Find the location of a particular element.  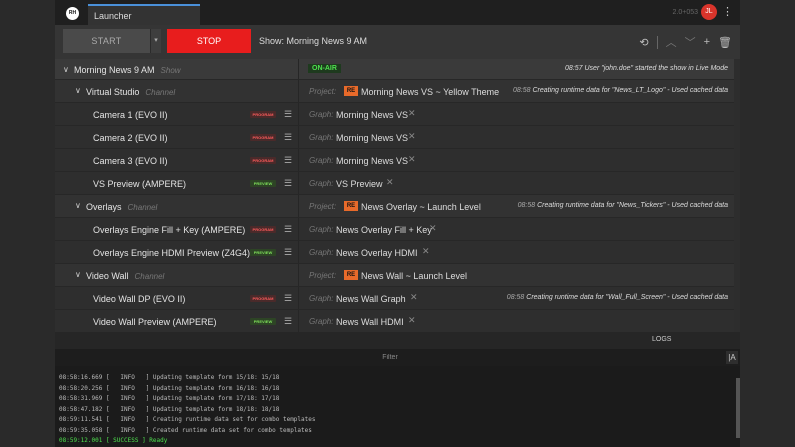

more-options-icon: ⋮ is located at coordinates (727, 11).